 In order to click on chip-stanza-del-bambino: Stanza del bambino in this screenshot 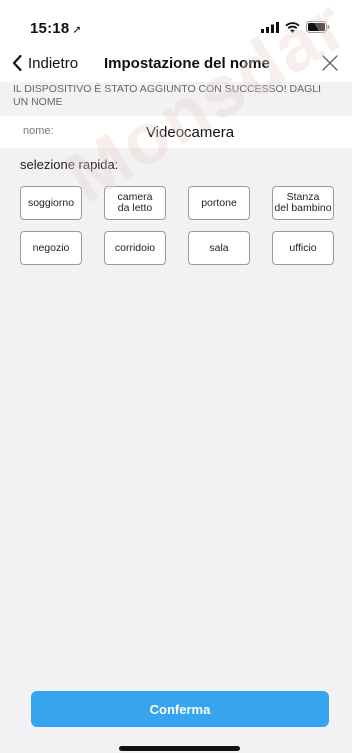, I will do `click(303, 203)`.